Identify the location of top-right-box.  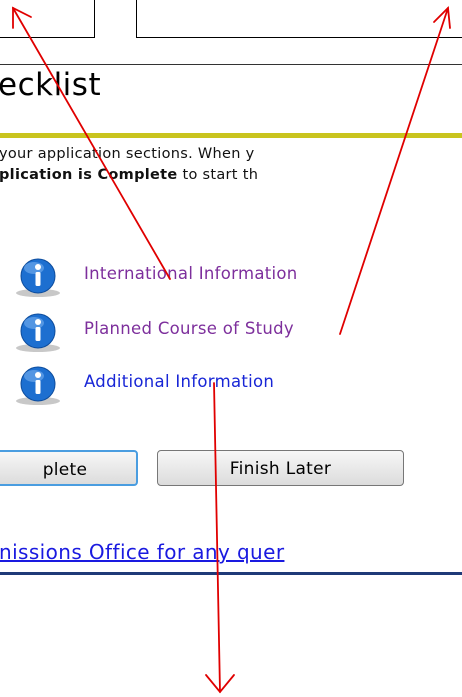
(299, 19).